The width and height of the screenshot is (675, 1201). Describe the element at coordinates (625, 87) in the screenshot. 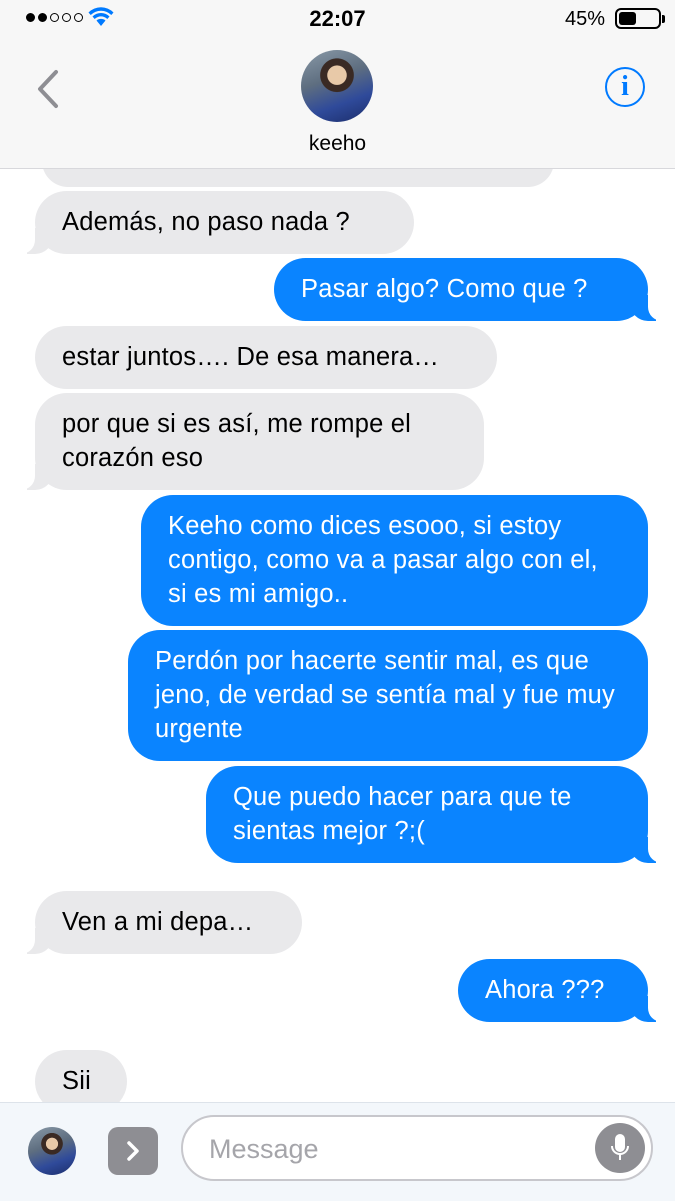

I see `info-icon: i` at that location.